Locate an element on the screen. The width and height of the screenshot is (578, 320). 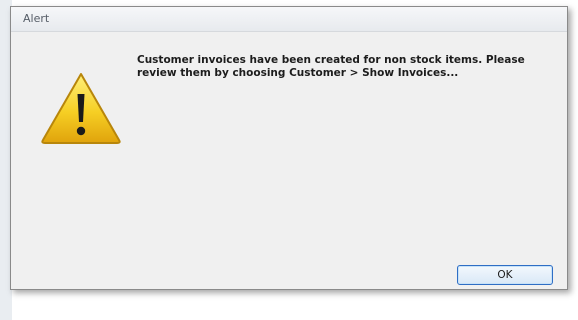
title-bar: Alert is located at coordinates (289, 19).